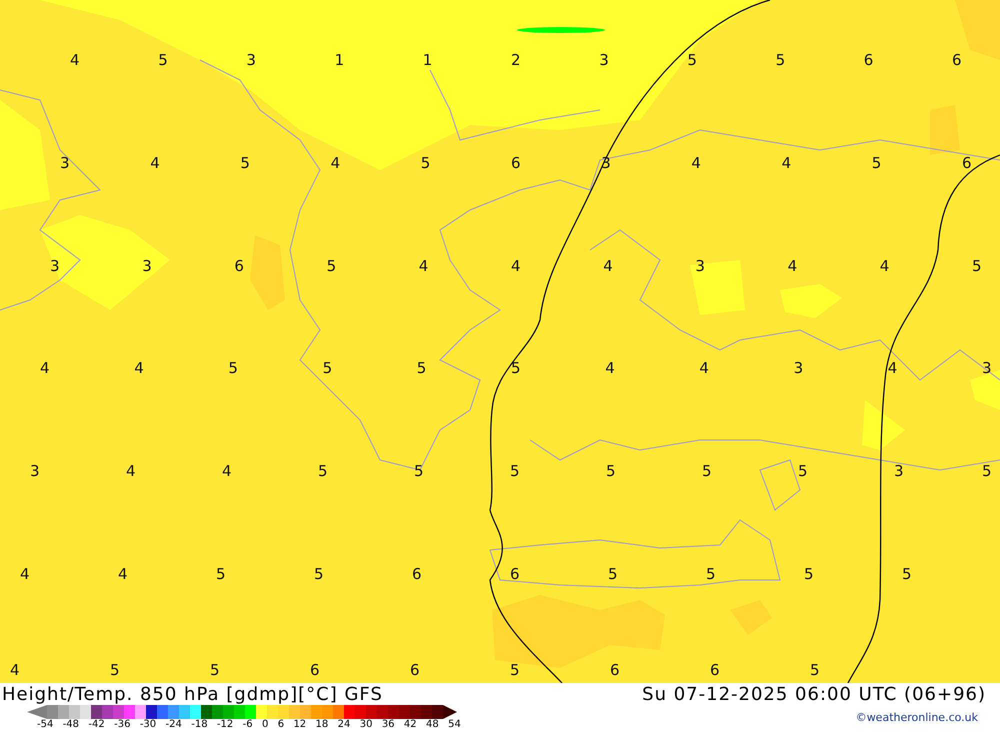 The height and width of the screenshot is (733, 1000). What do you see at coordinates (45, 725) in the screenshot?
I see `scale-label: -54` at bounding box center [45, 725].